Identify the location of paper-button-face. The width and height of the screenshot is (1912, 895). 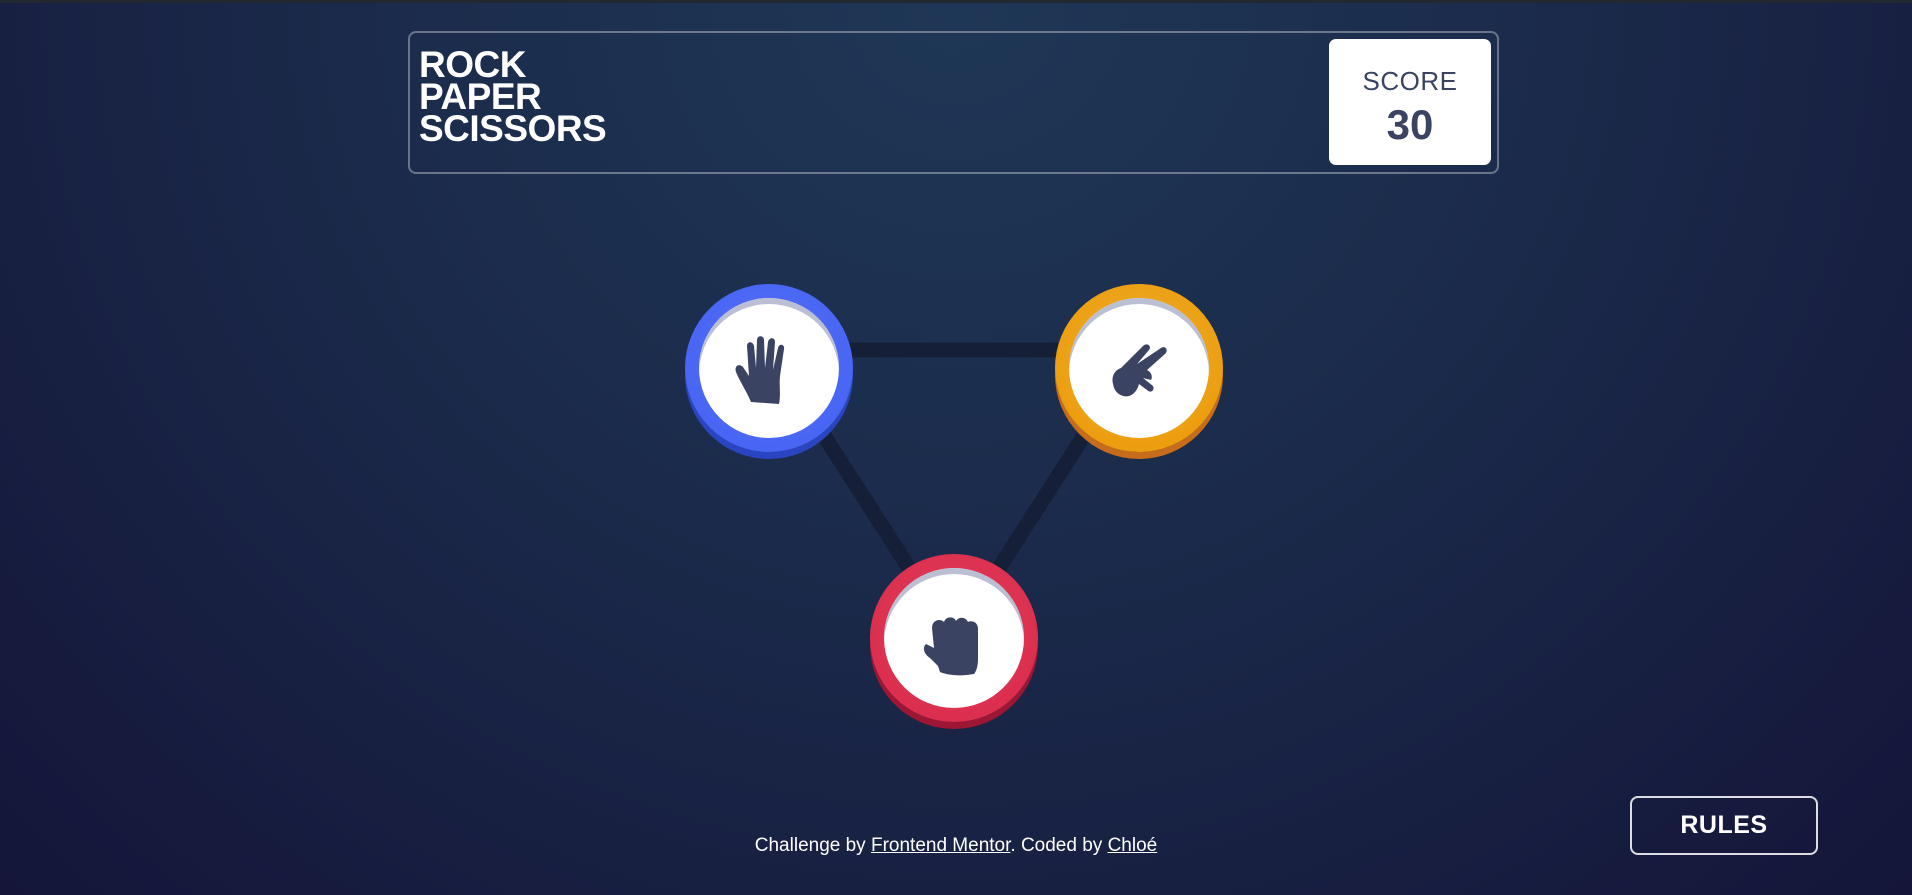
(769, 368).